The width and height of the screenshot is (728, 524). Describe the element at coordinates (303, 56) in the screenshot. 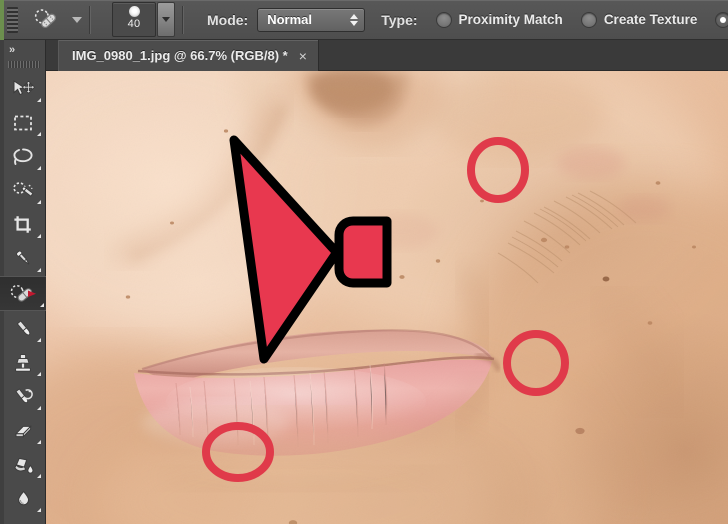

I see `close-icon: ×` at that location.